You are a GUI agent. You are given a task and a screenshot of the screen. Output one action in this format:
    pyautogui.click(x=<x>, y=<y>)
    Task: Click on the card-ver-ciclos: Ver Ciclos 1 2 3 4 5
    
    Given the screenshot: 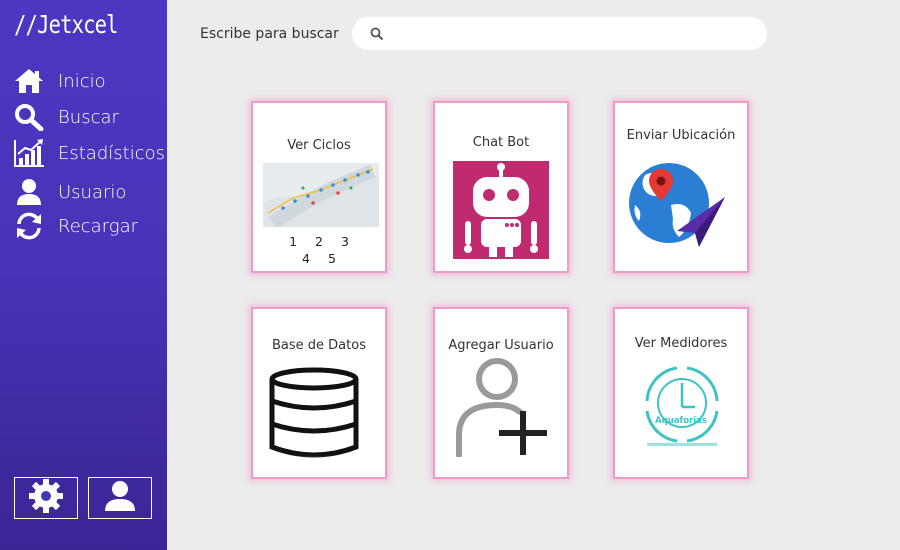 What is the action you would take?
    pyautogui.click(x=319, y=187)
    